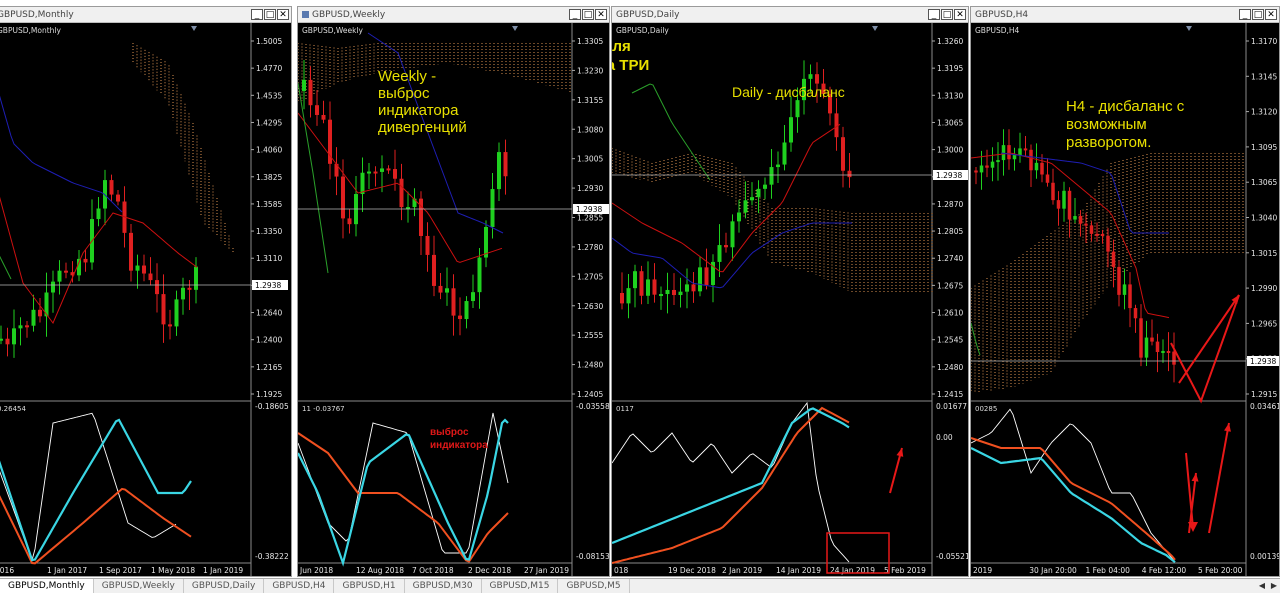 The image size is (1280, 593). I want to click on tab-gbpusd-weekly: GBPUSD,Weekly, so click(139, 586).